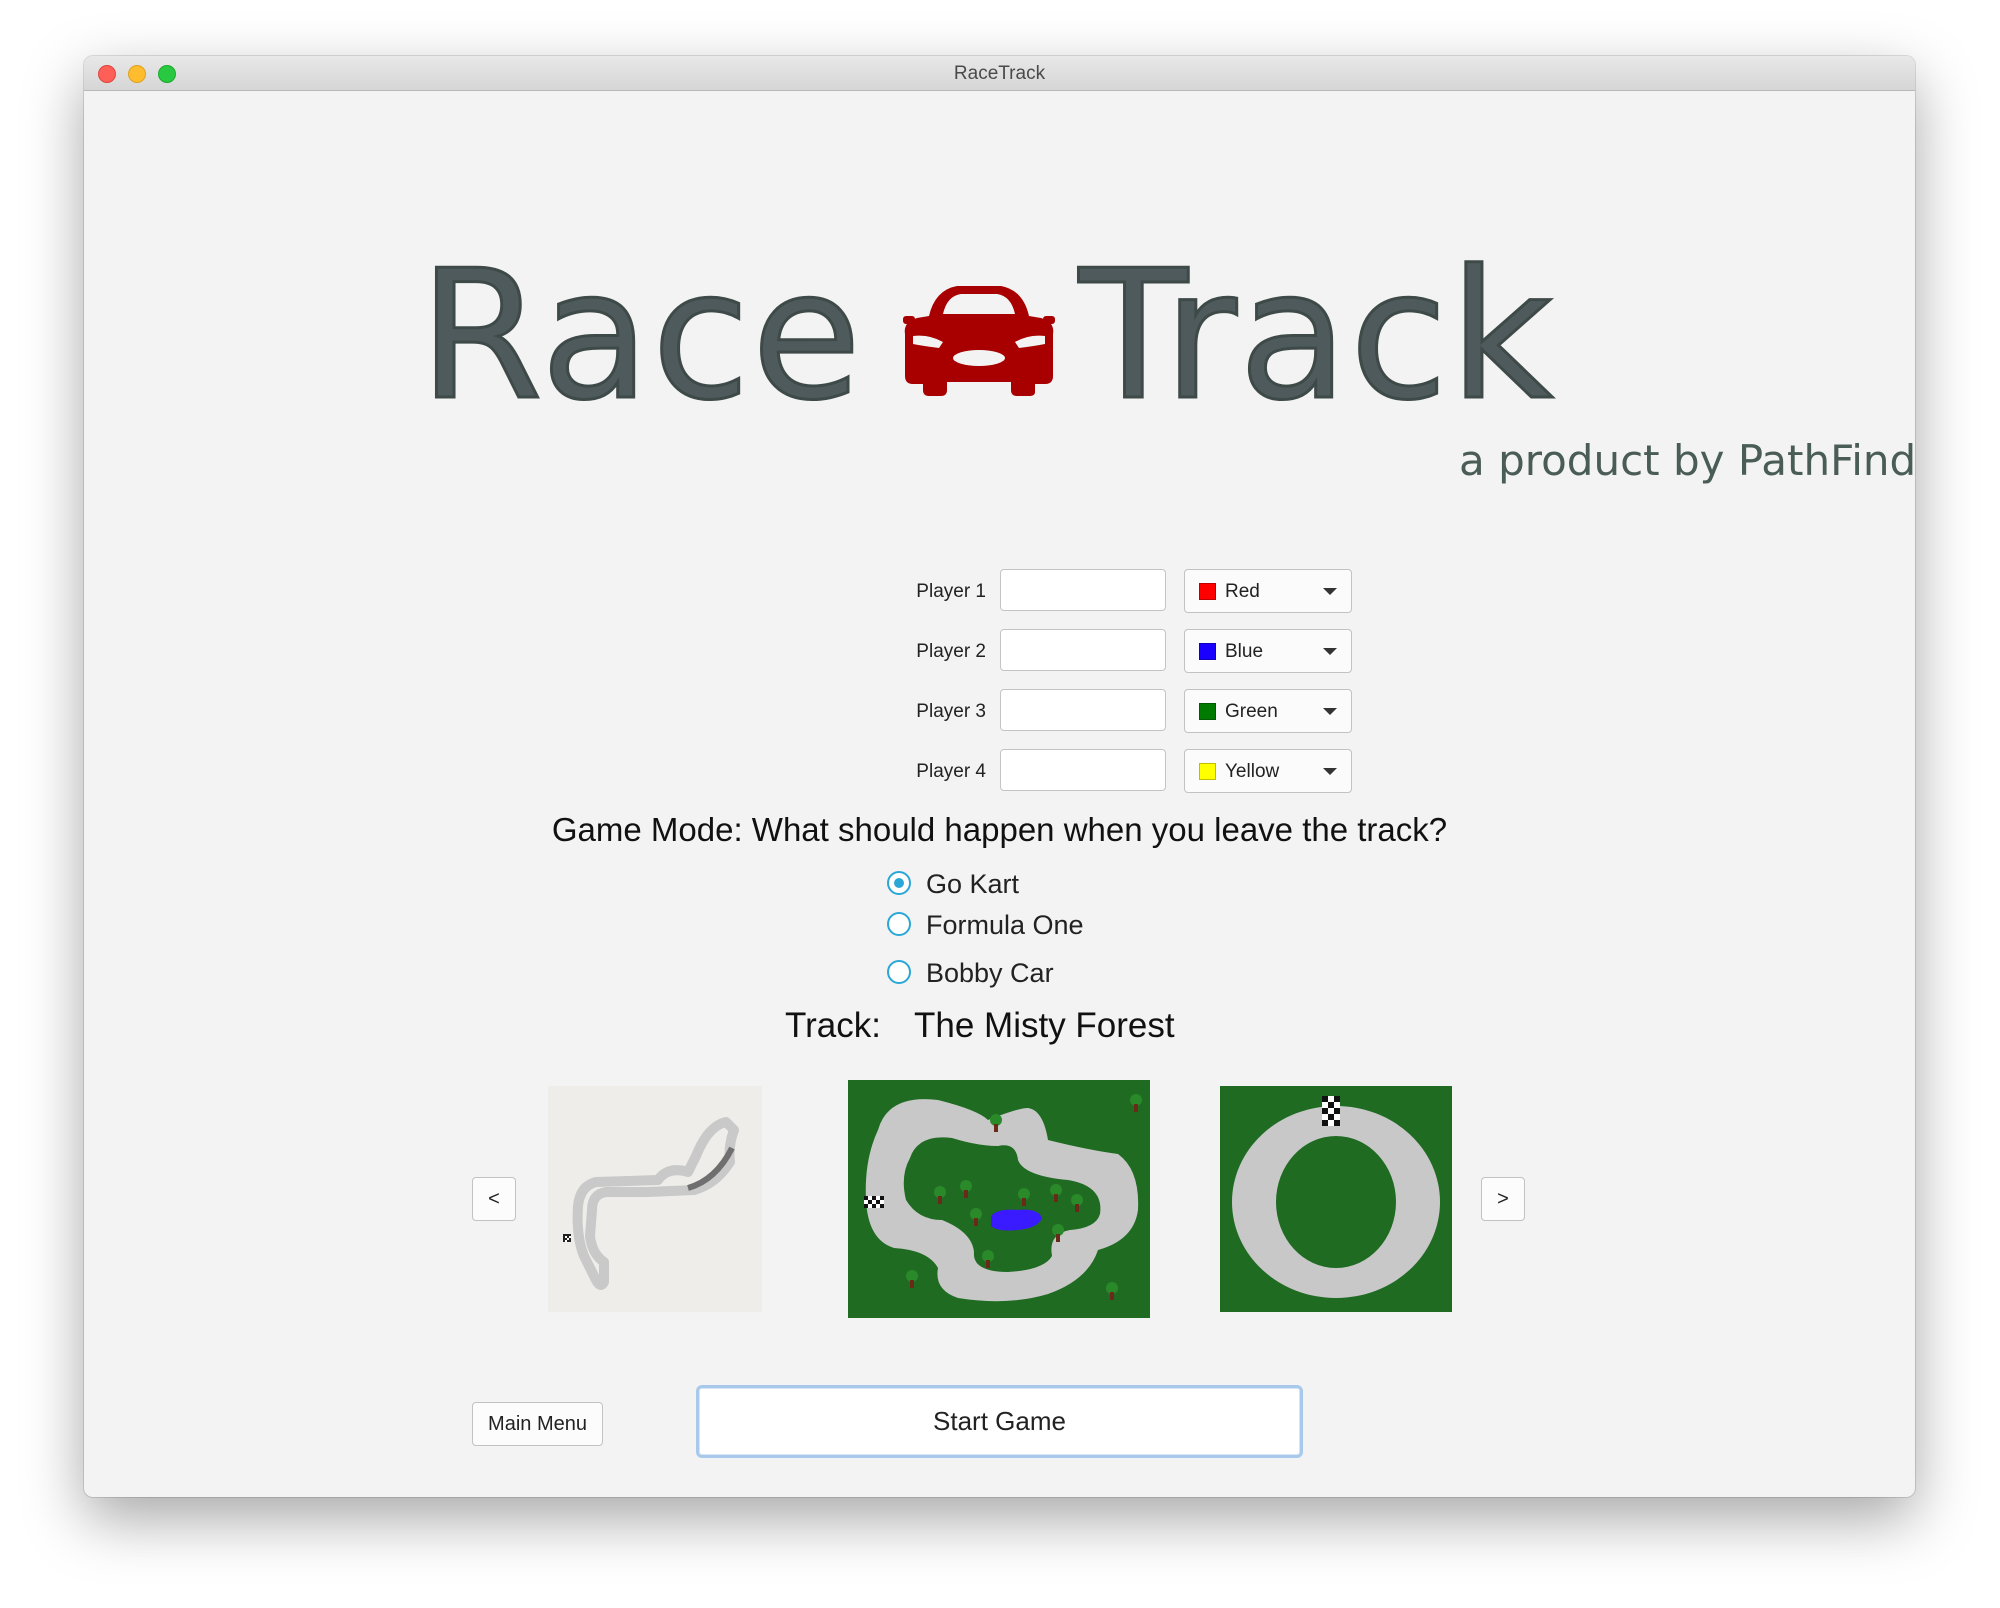 The height and width of the screenshot is (1608, 2000). What do you see at coordinates (1251, 711) in the screenshot?
I see `color-select-label: Green` at bounding box center [1251, 711].